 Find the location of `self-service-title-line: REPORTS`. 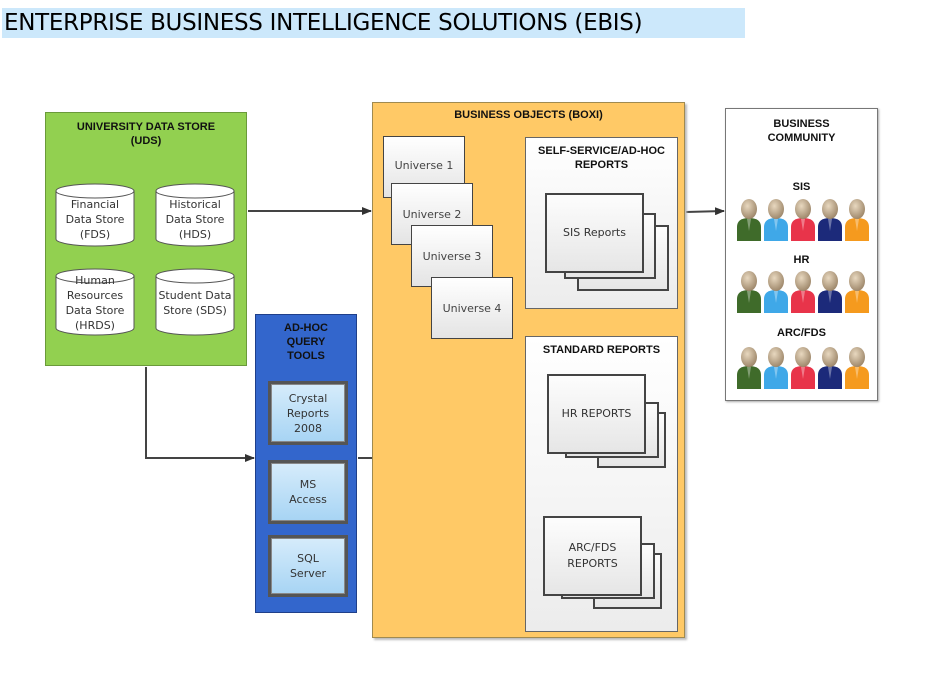

self-service-title-line: REPORTS is located at coordinates (601, 165).